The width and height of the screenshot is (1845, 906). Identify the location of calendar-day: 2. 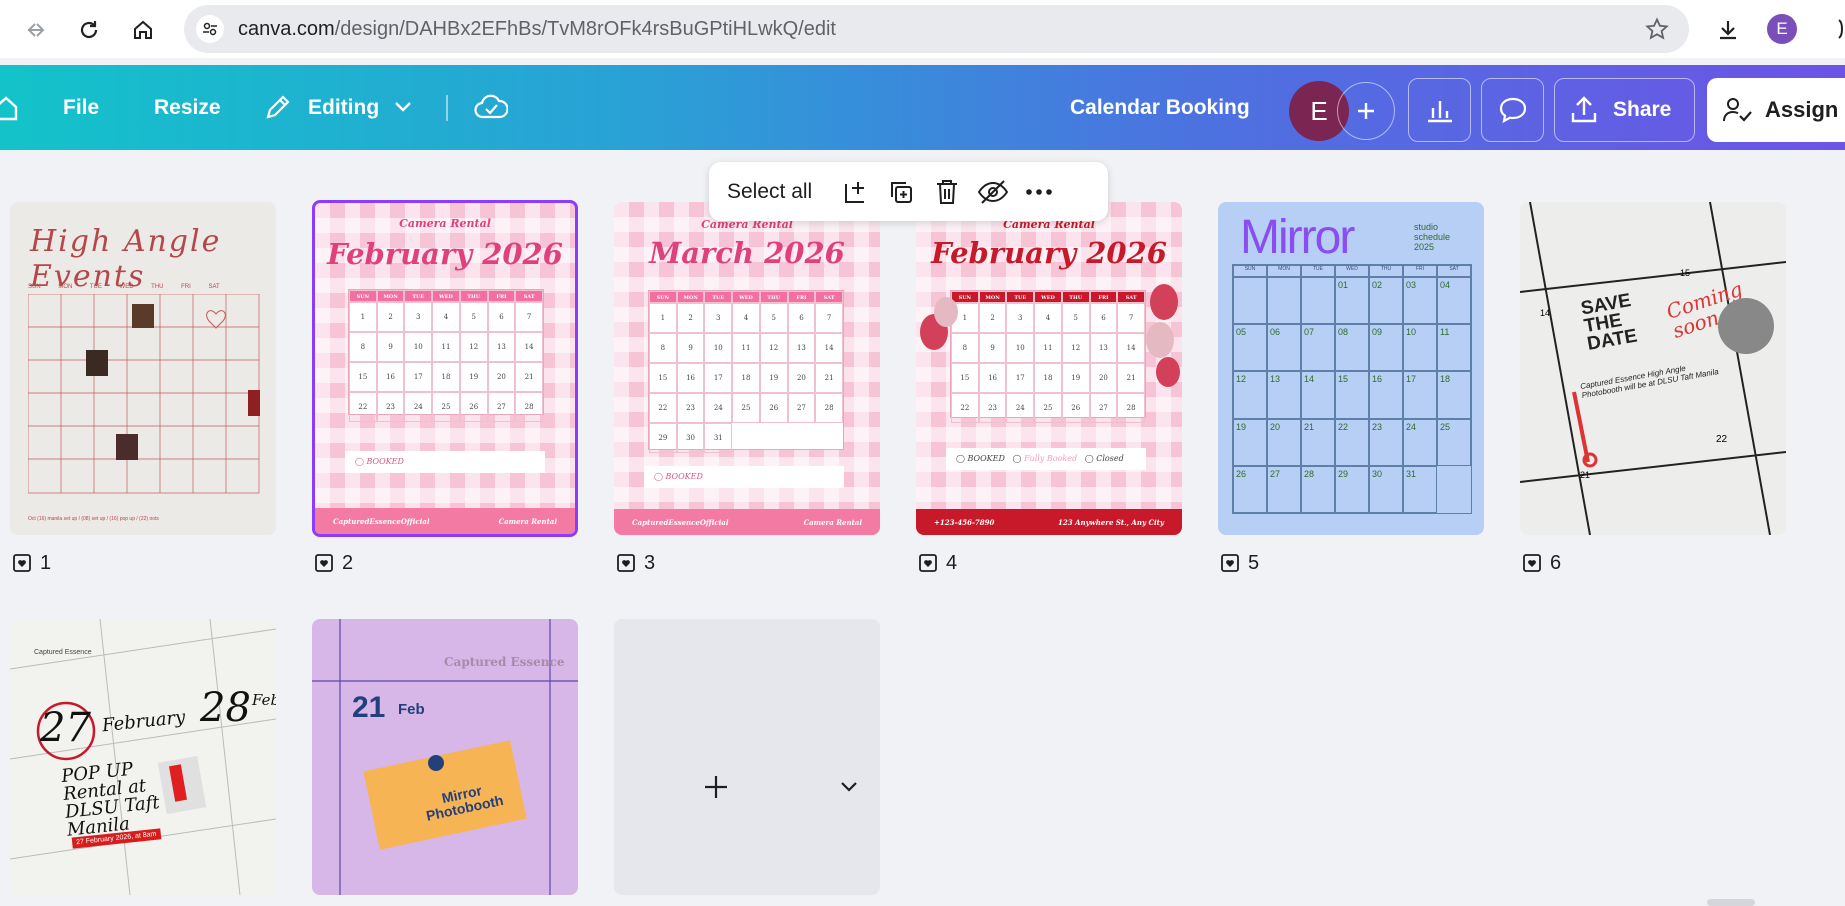
(690, 318).